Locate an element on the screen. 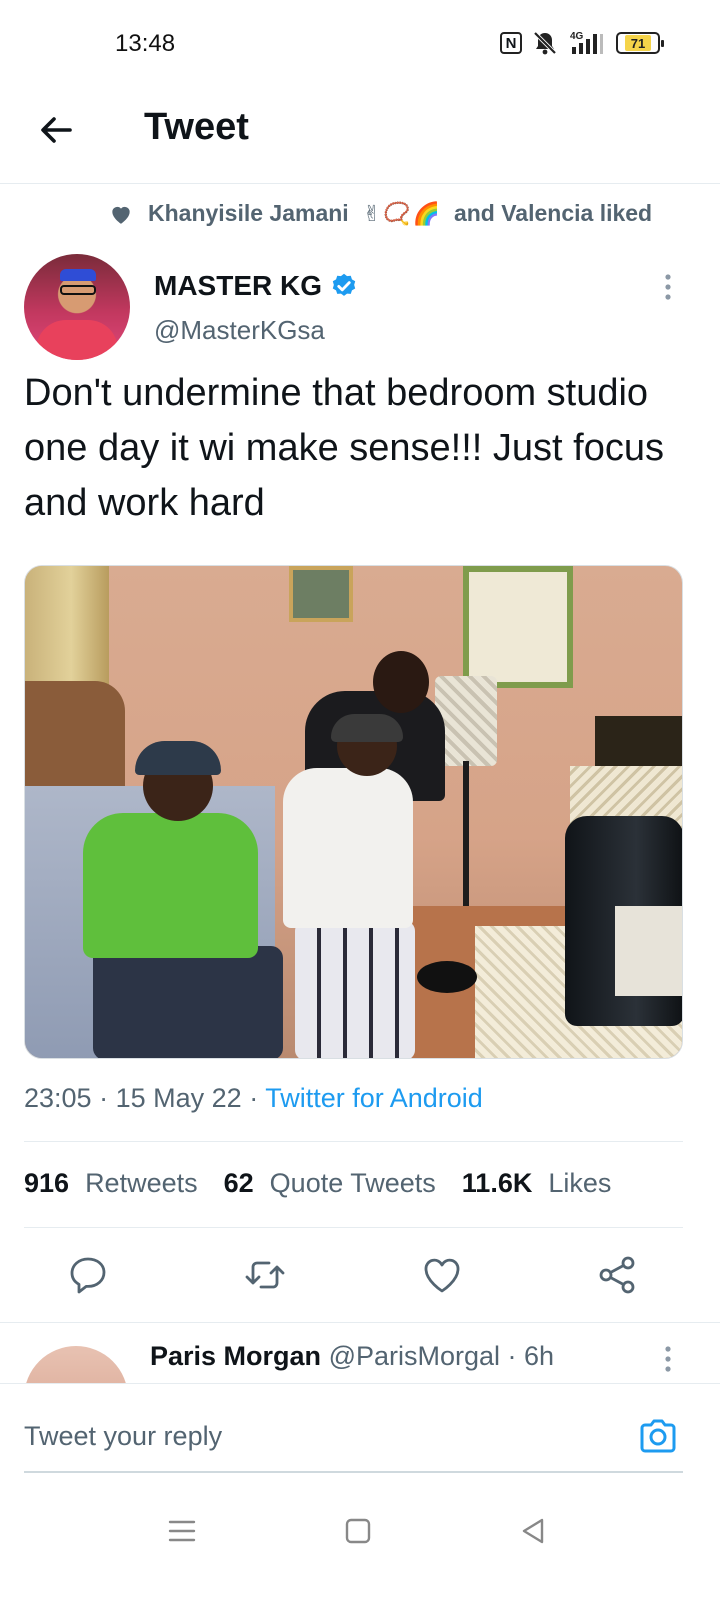 The width and height of the screenshot is (720, 1600). retweets-count: 916 is located at coordinates (46, 1183).